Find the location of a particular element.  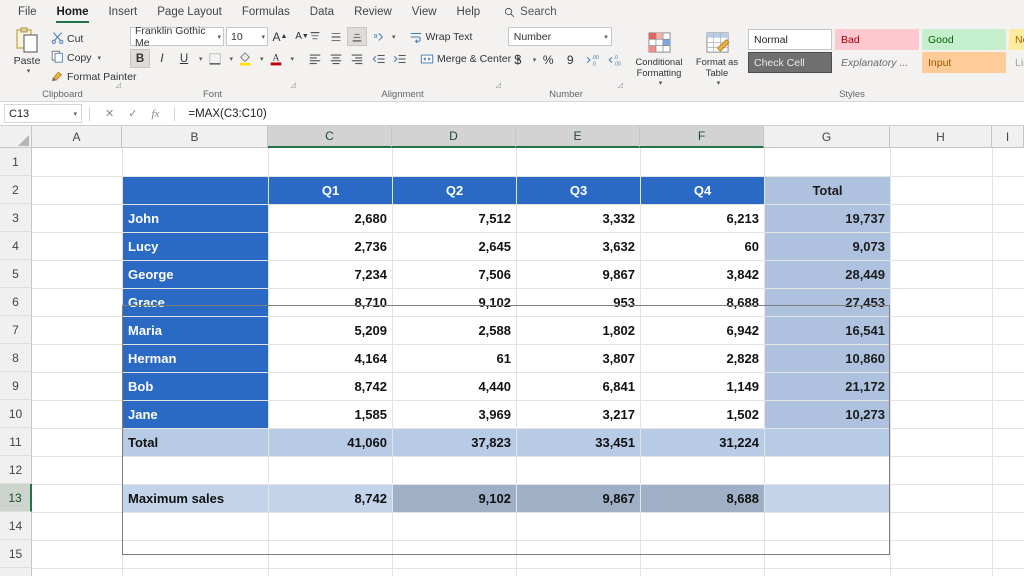

column-header-d: D is located at coordinates (454, 137).